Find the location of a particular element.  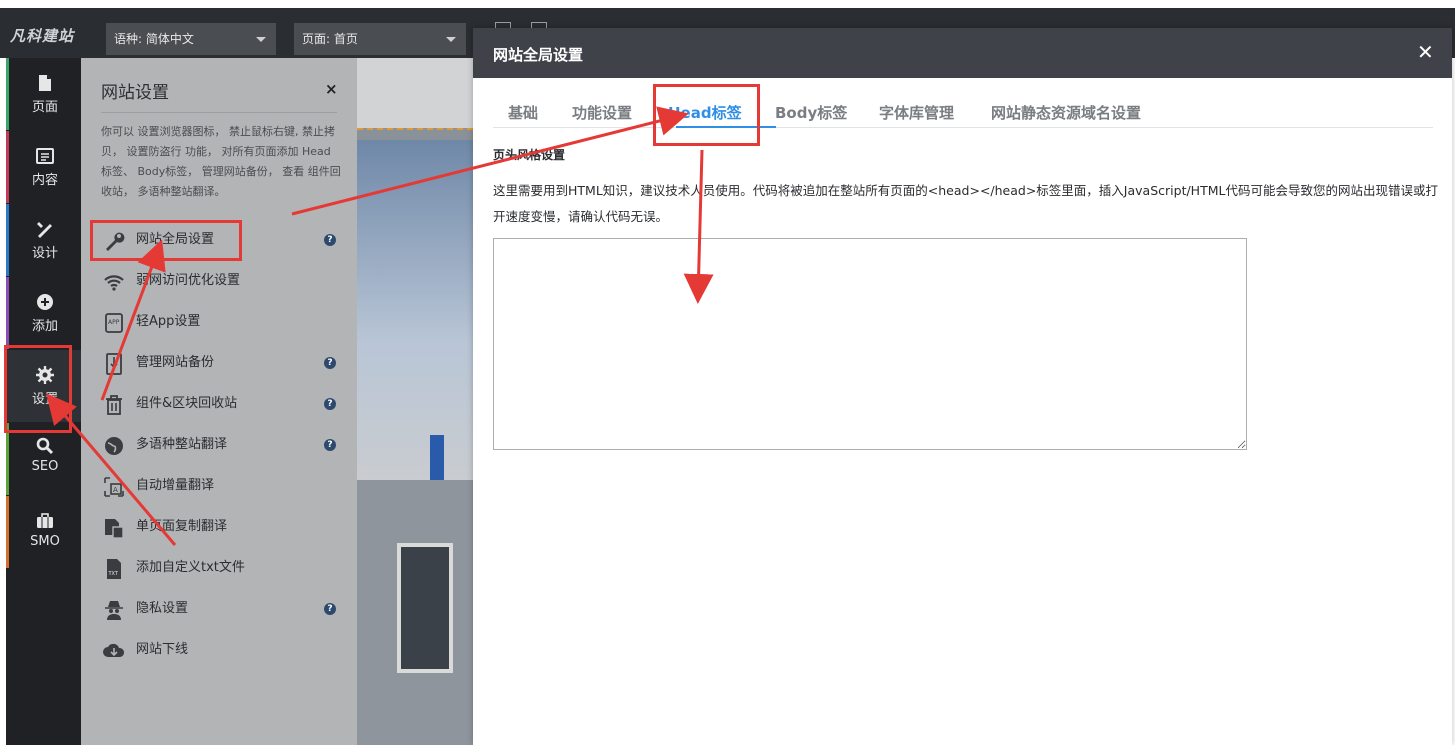

arrow-to-code-area is located at coordinates (698, 226).